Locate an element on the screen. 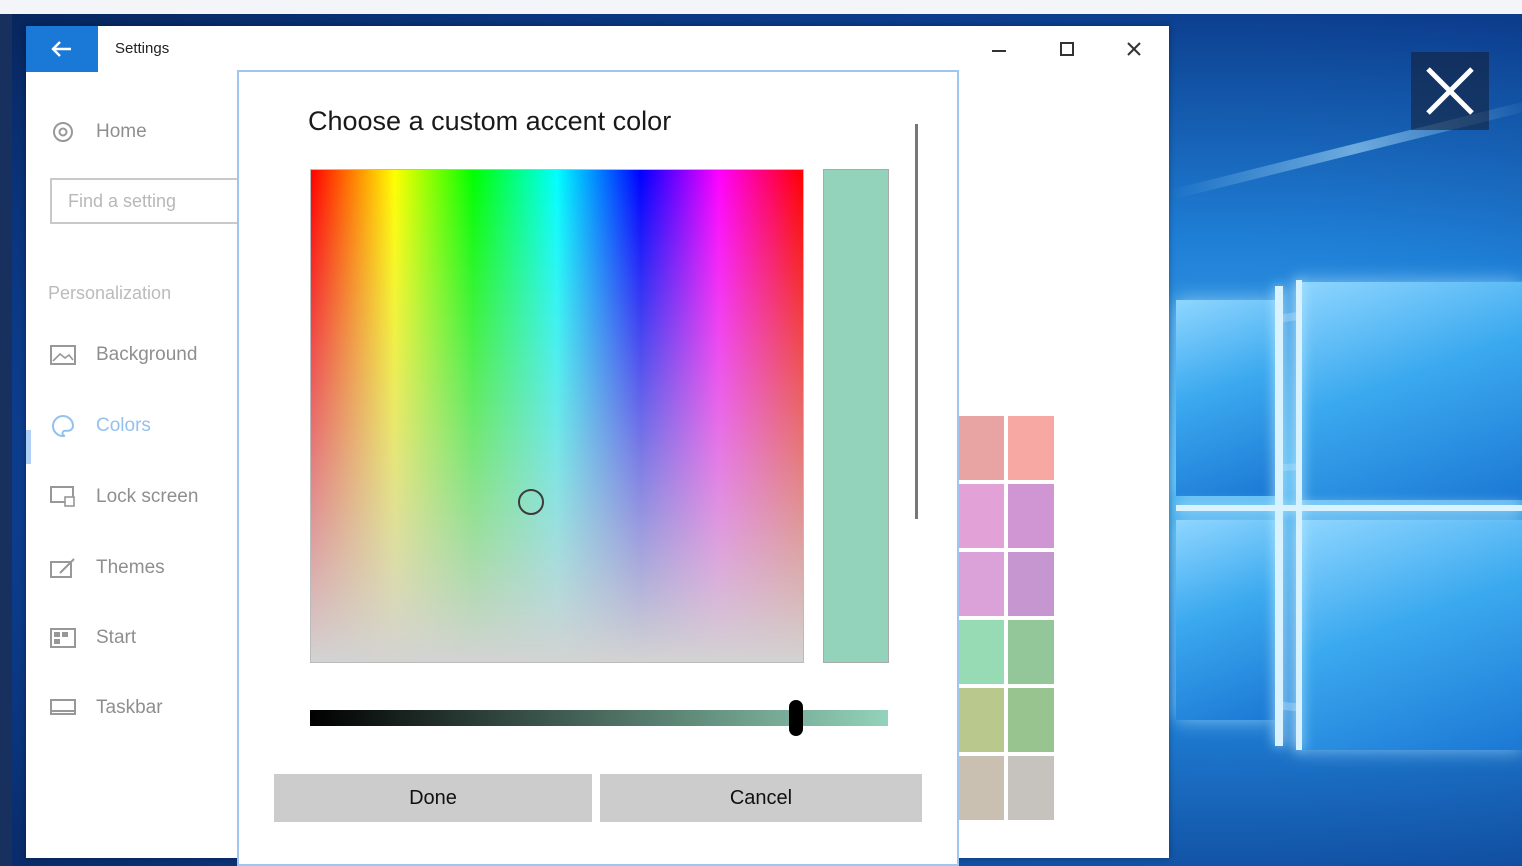 The image size is (1522, 866). sidebar-item-home: Home is located at coordinates (98, 132).